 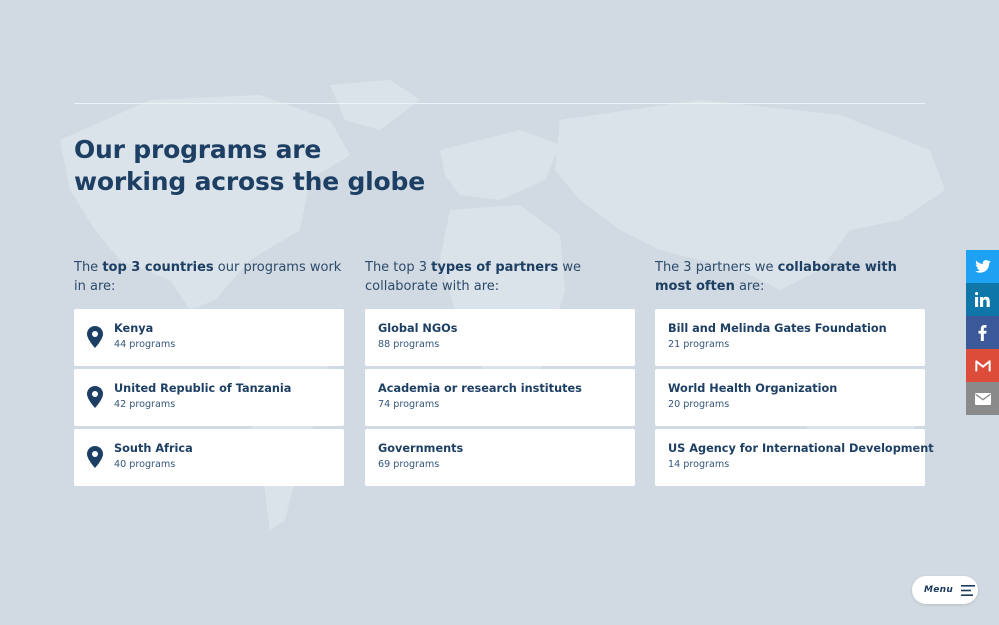 I want to click on program-count: 74 programs, so click(x=409, y=404).